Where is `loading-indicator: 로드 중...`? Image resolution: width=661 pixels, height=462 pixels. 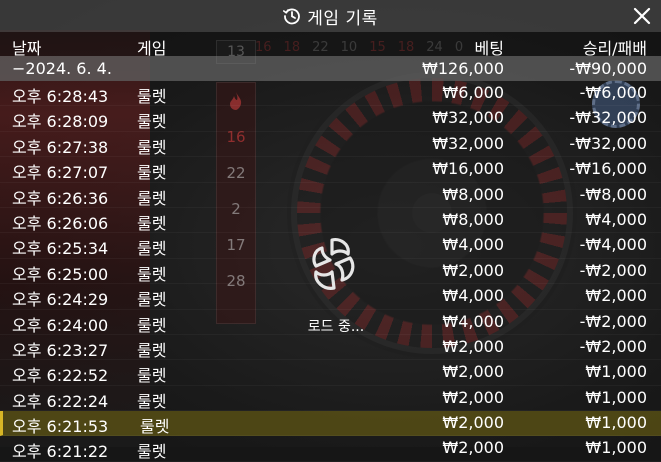 loading-indicator: 로드 중... is located at coordinates (336, 284).